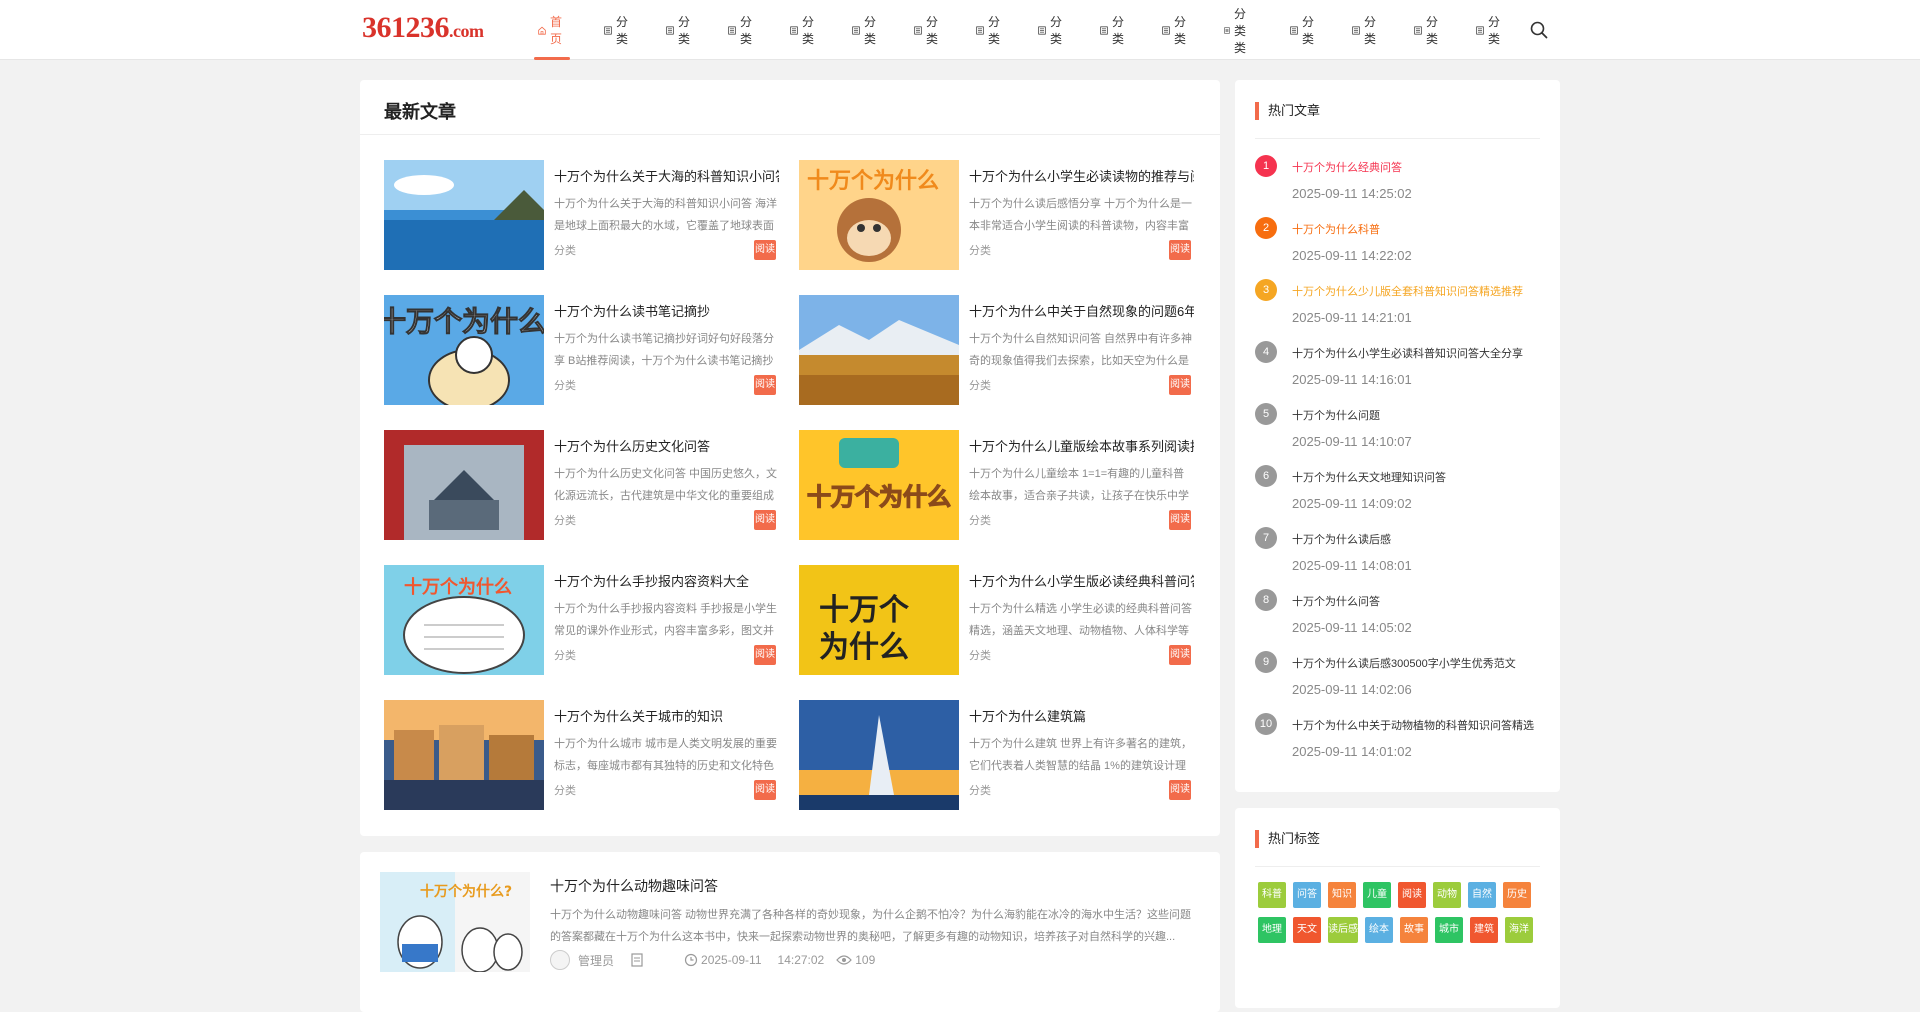 This screenshot has height=1012, width=1920. I want to click on nav-category-4: 分类, so click(804, 30).